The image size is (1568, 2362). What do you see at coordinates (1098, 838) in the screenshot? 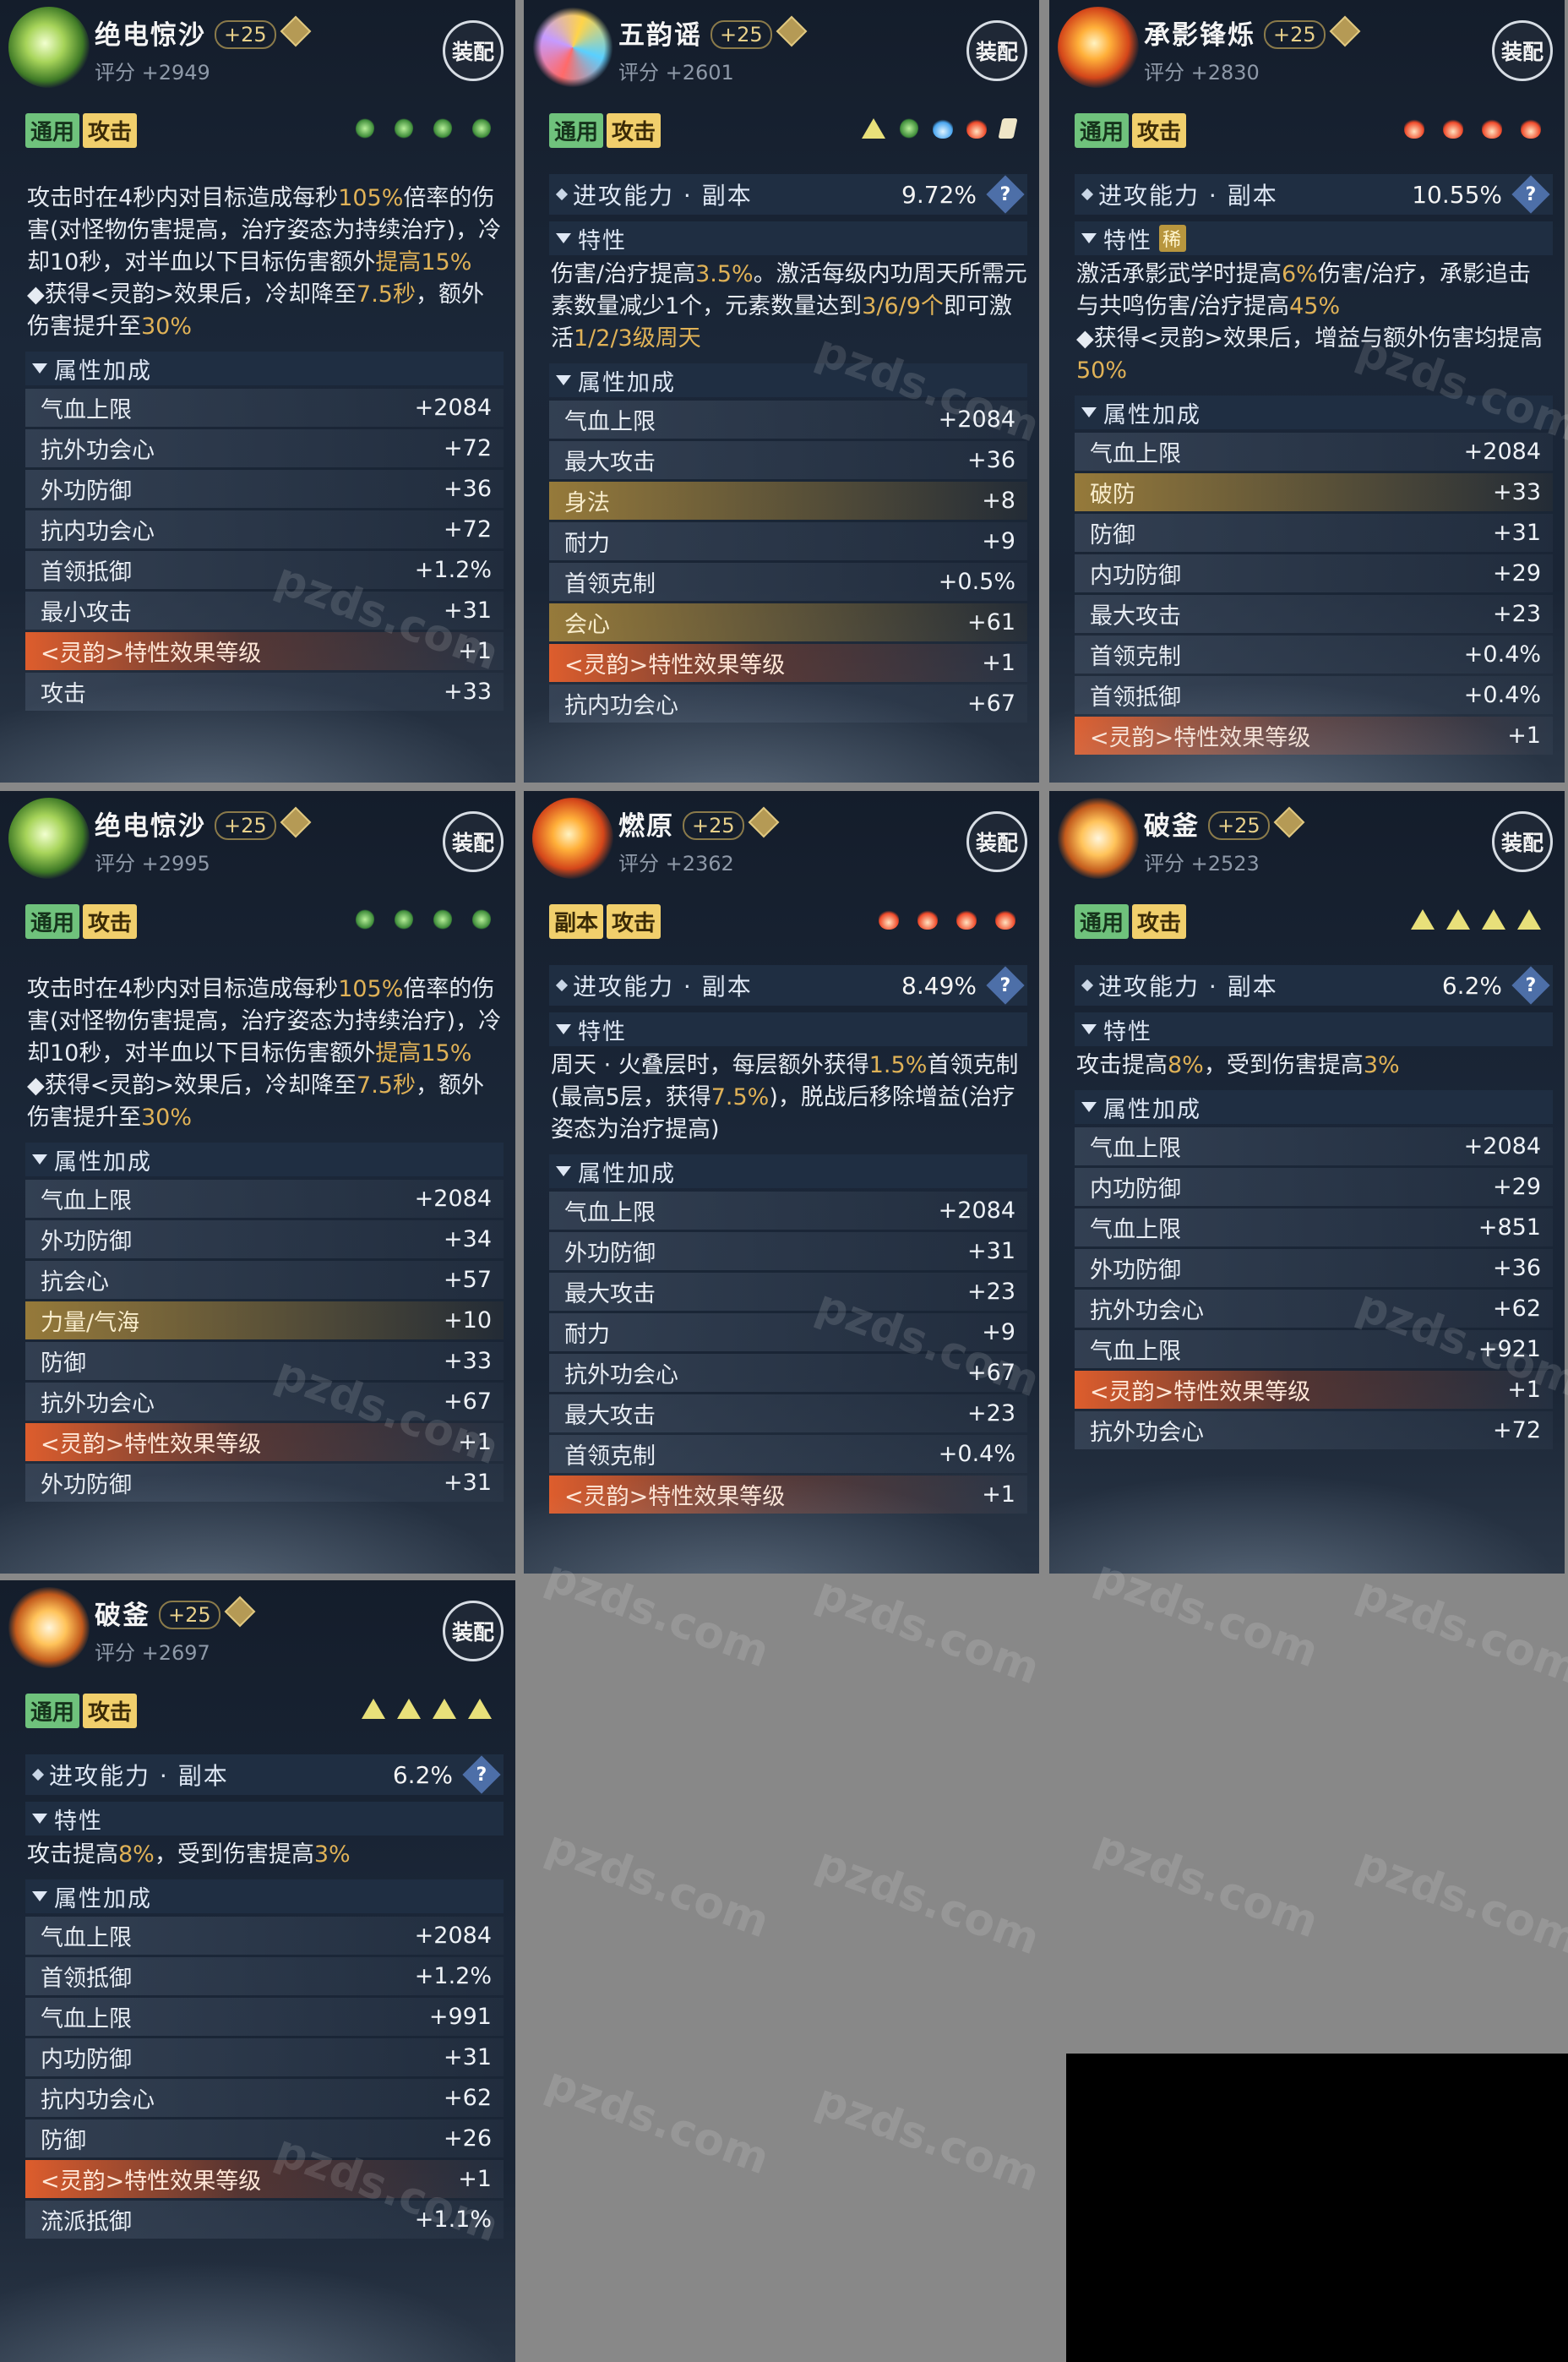
I see `spear-gem-icon` at bounding box center [1098, 838].